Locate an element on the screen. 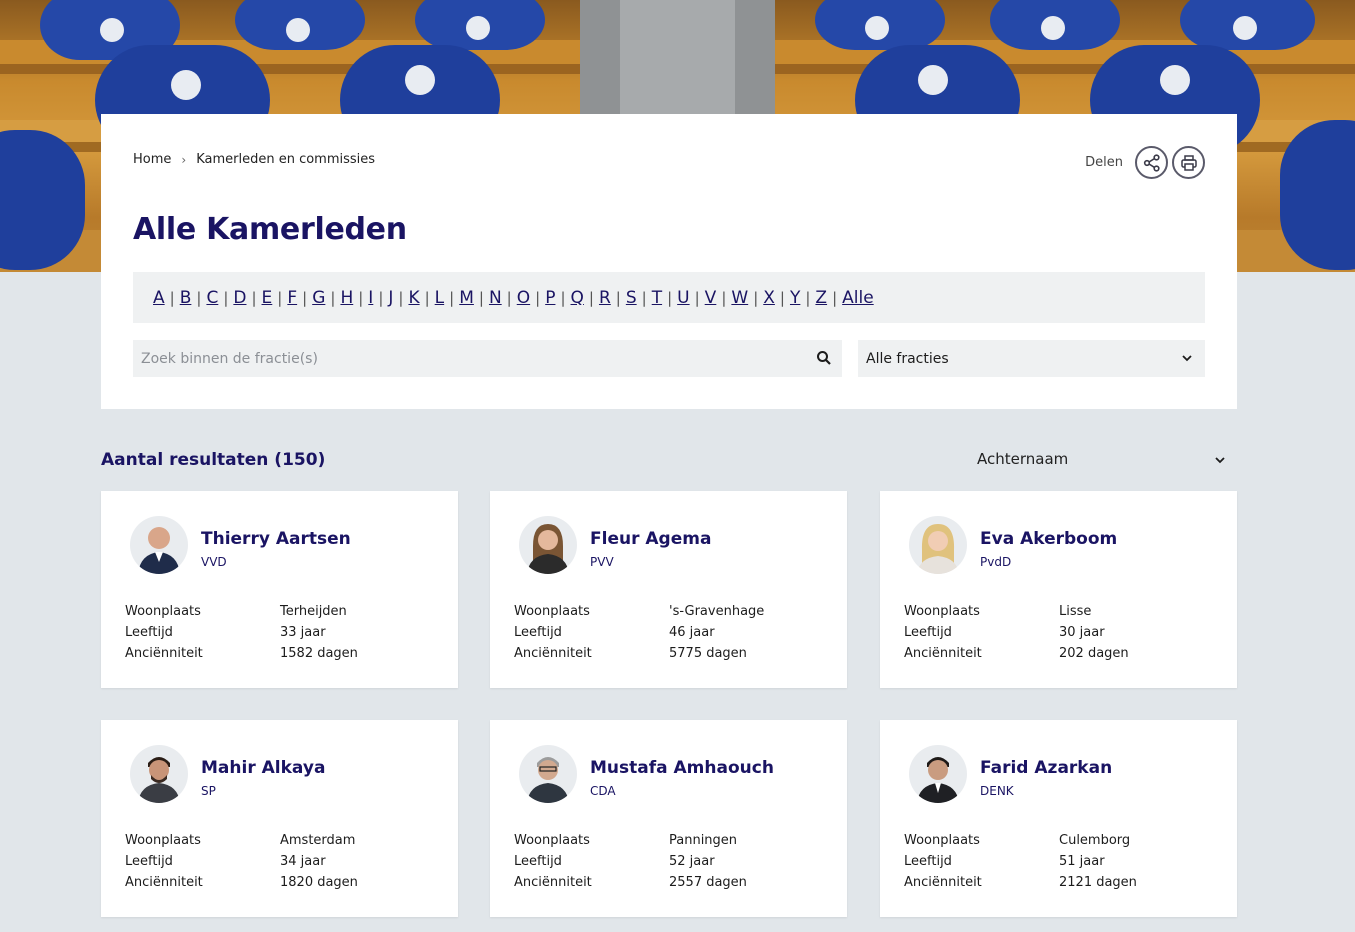  alphabet-link-k: K is located at coordinates (413, 298).